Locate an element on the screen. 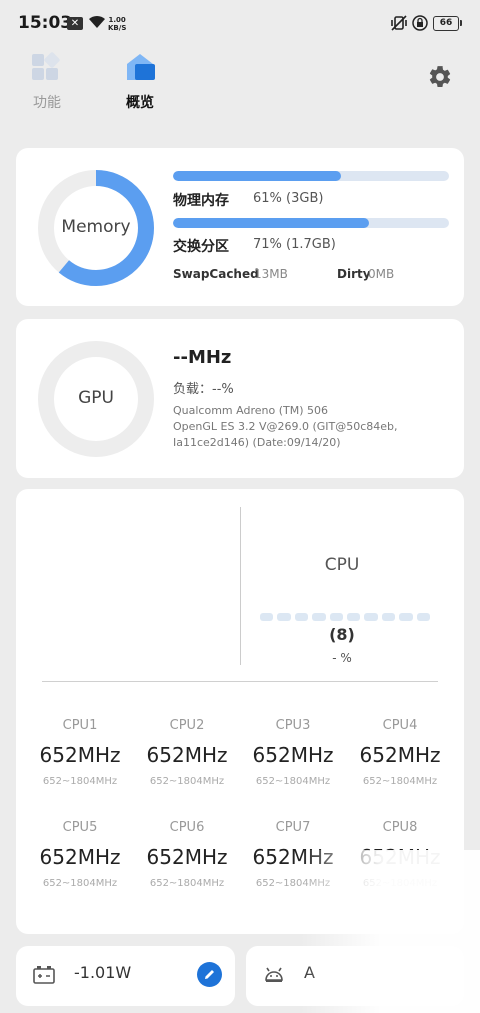 The height and width of the screenshot is (1013, 480). cpu-divider-vertical is located at coordinates (240, 586).